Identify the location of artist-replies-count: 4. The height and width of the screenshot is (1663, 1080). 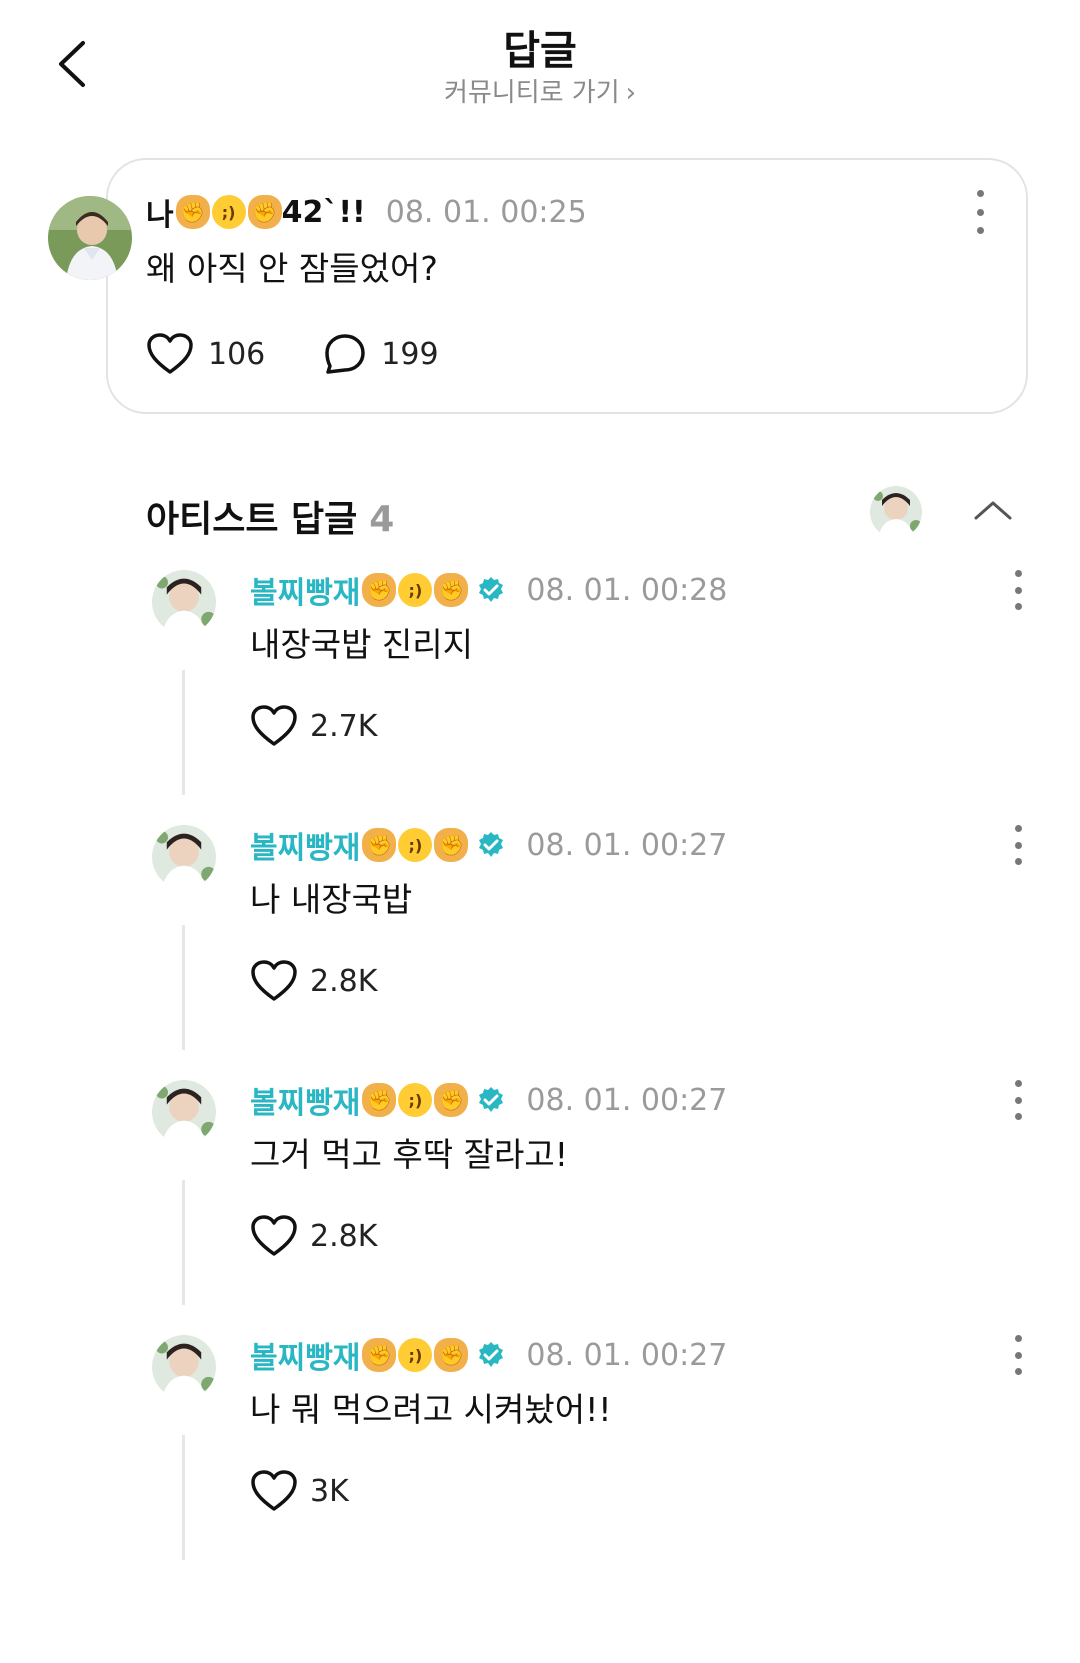
(382, 519).